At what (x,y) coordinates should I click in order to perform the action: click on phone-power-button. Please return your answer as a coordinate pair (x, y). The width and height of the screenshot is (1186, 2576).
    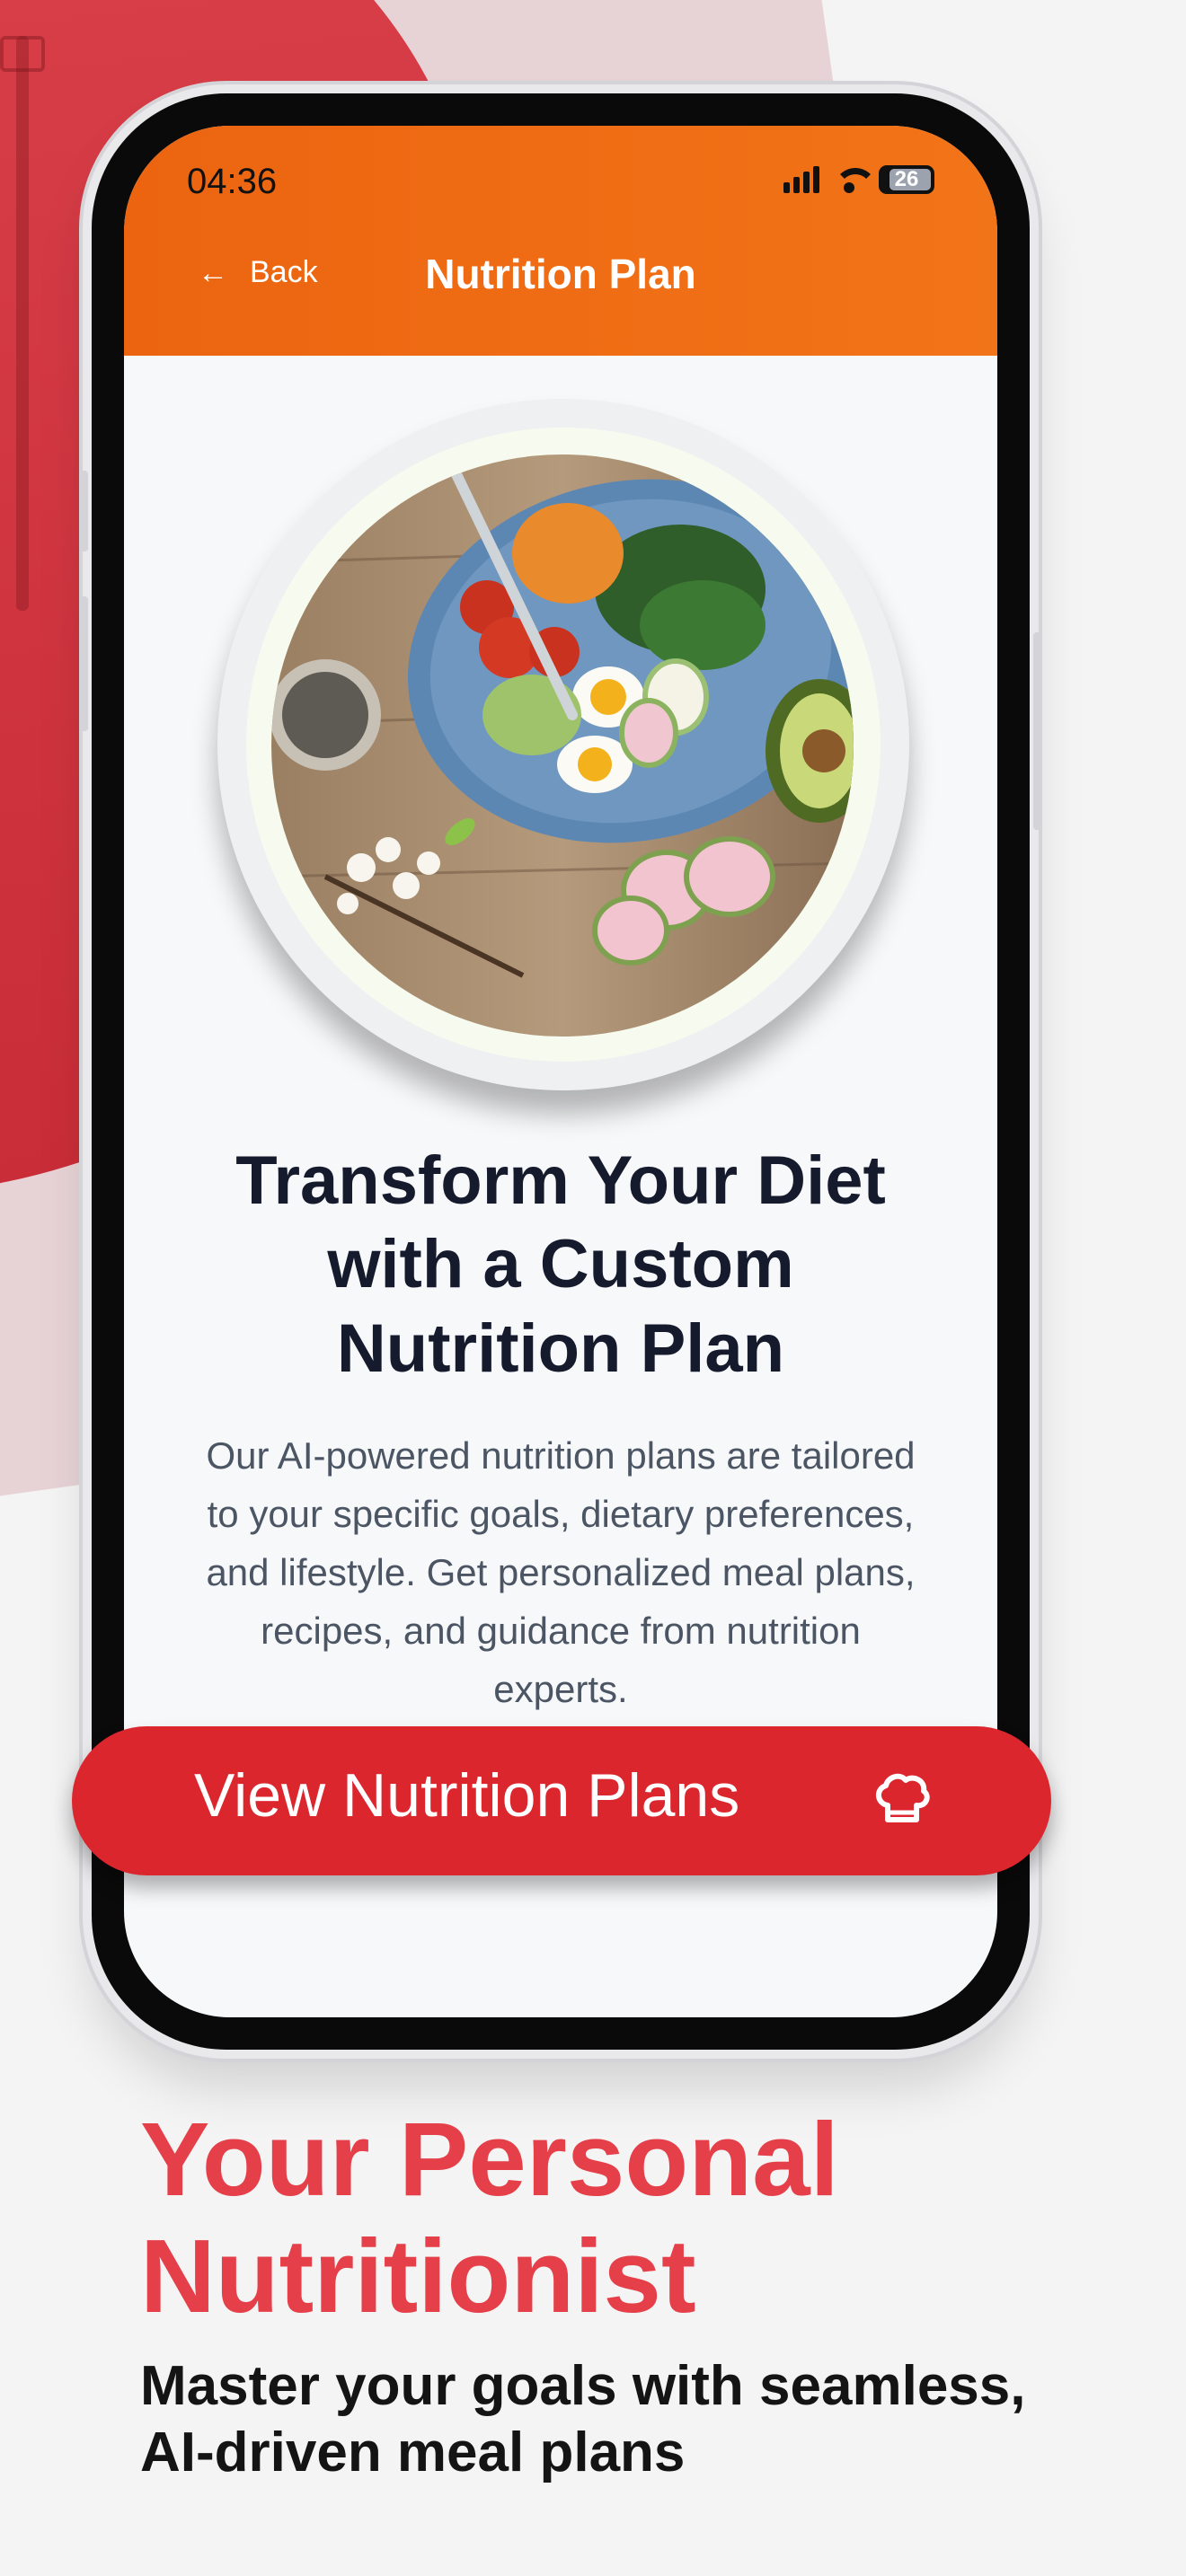
    Looking at the image, I should click on (1037, 731).